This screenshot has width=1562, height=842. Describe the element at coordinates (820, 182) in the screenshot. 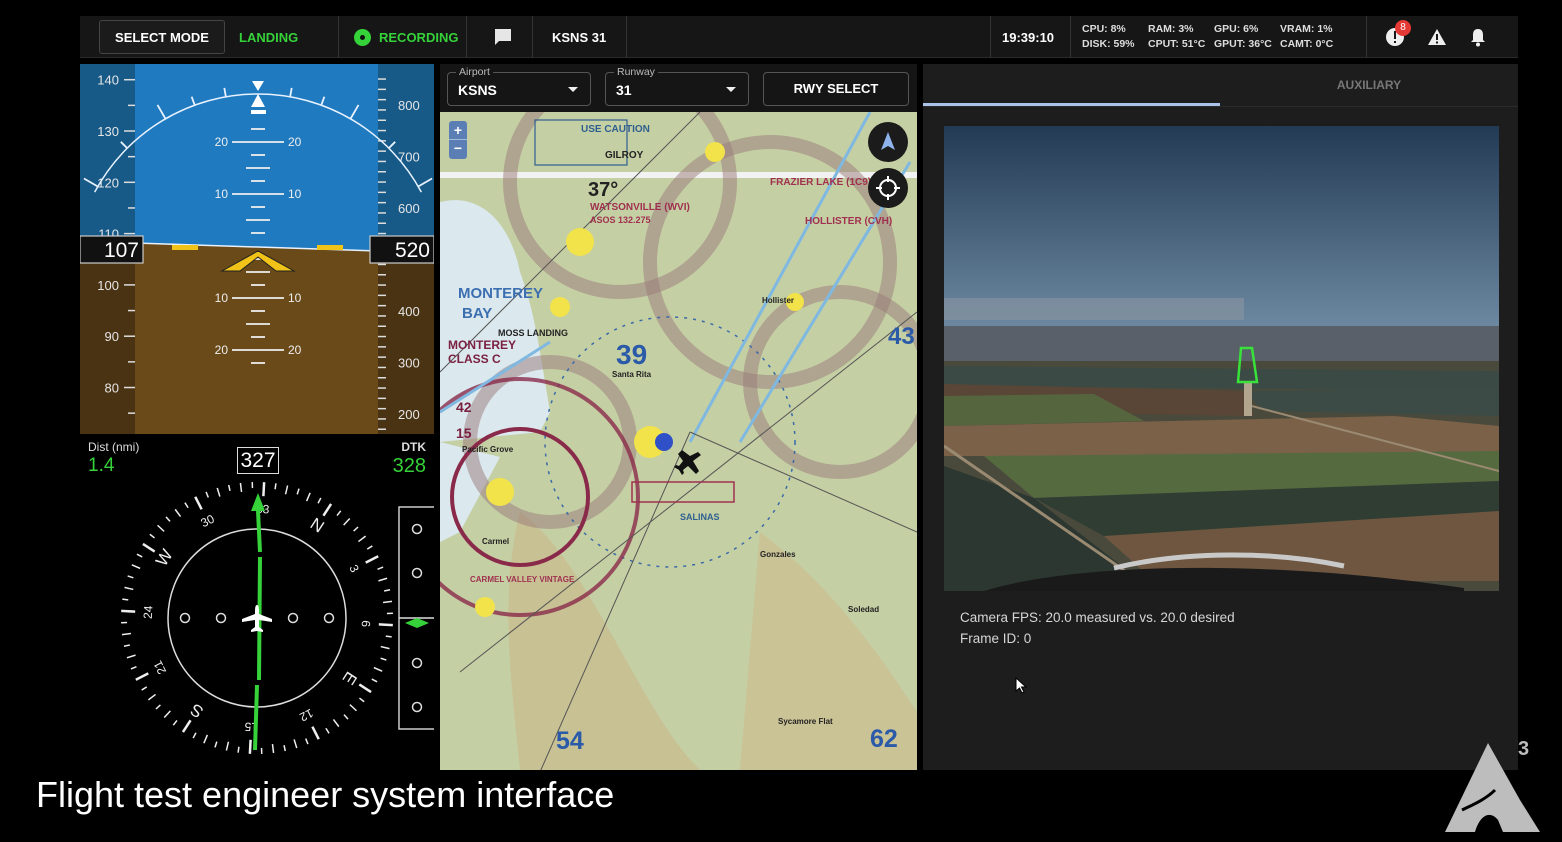

I see `map-label: FRAZIER LAKE (1C9)` at that location.